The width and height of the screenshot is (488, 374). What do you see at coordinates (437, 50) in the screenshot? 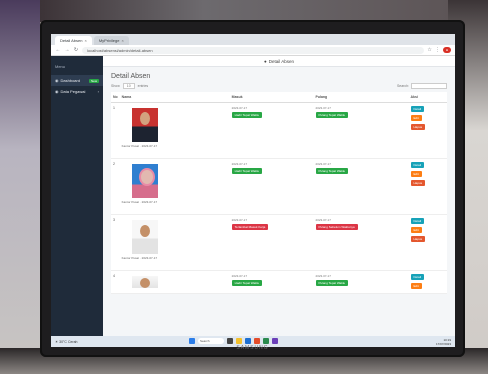
I see `extensions-icon: ⋮` at bounding box center [437, 50].